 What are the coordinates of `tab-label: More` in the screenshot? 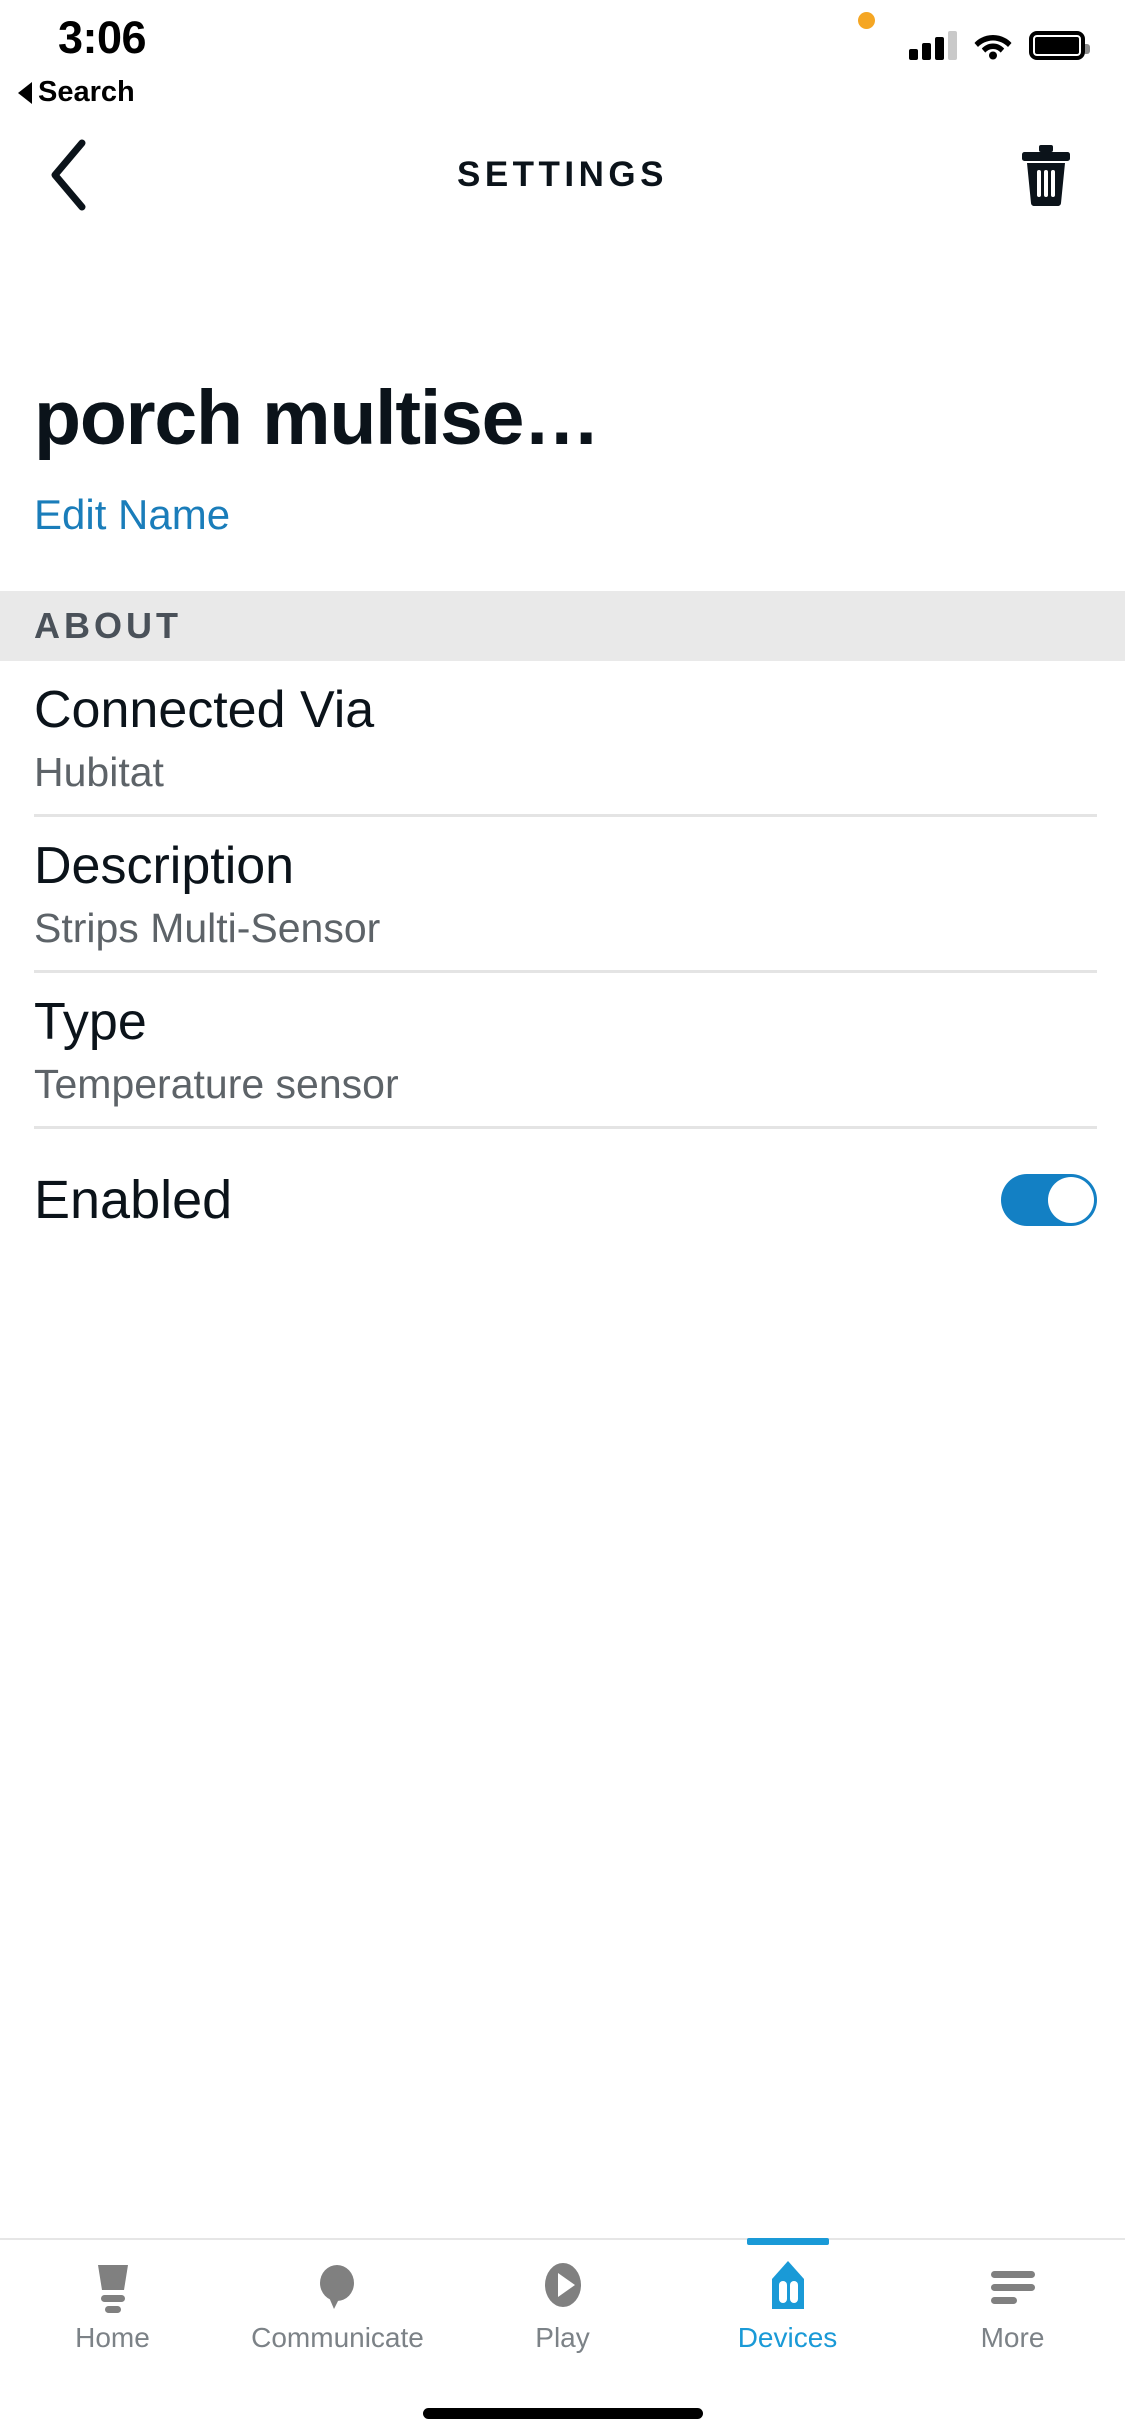 It's located at (1012, 2337).